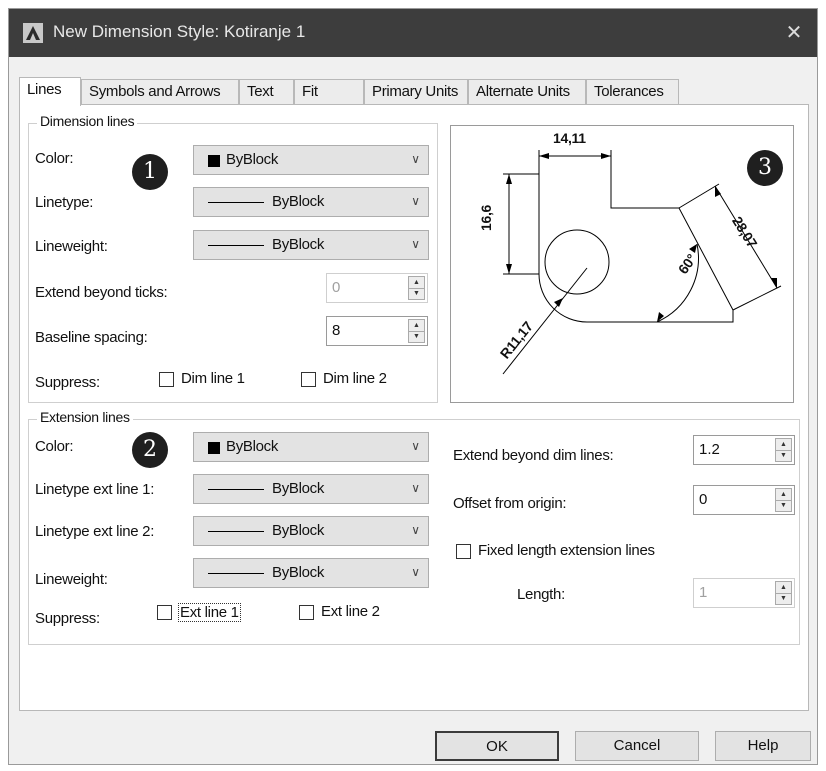 The width and height of the screenshot is (826, 771). I want to click on ext-lineweight-value: ByBlock, so click(298, 572).